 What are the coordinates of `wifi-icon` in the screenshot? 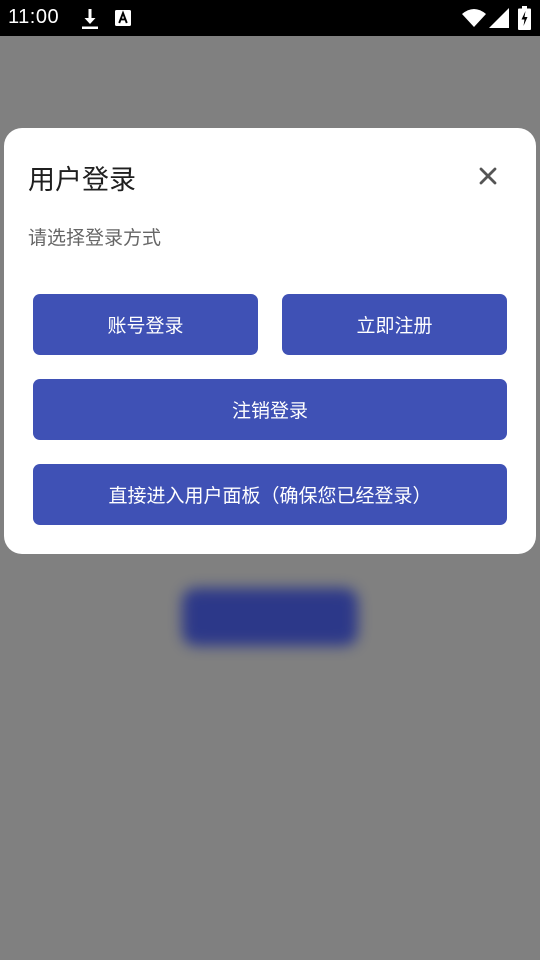 It's located at (474, 18).